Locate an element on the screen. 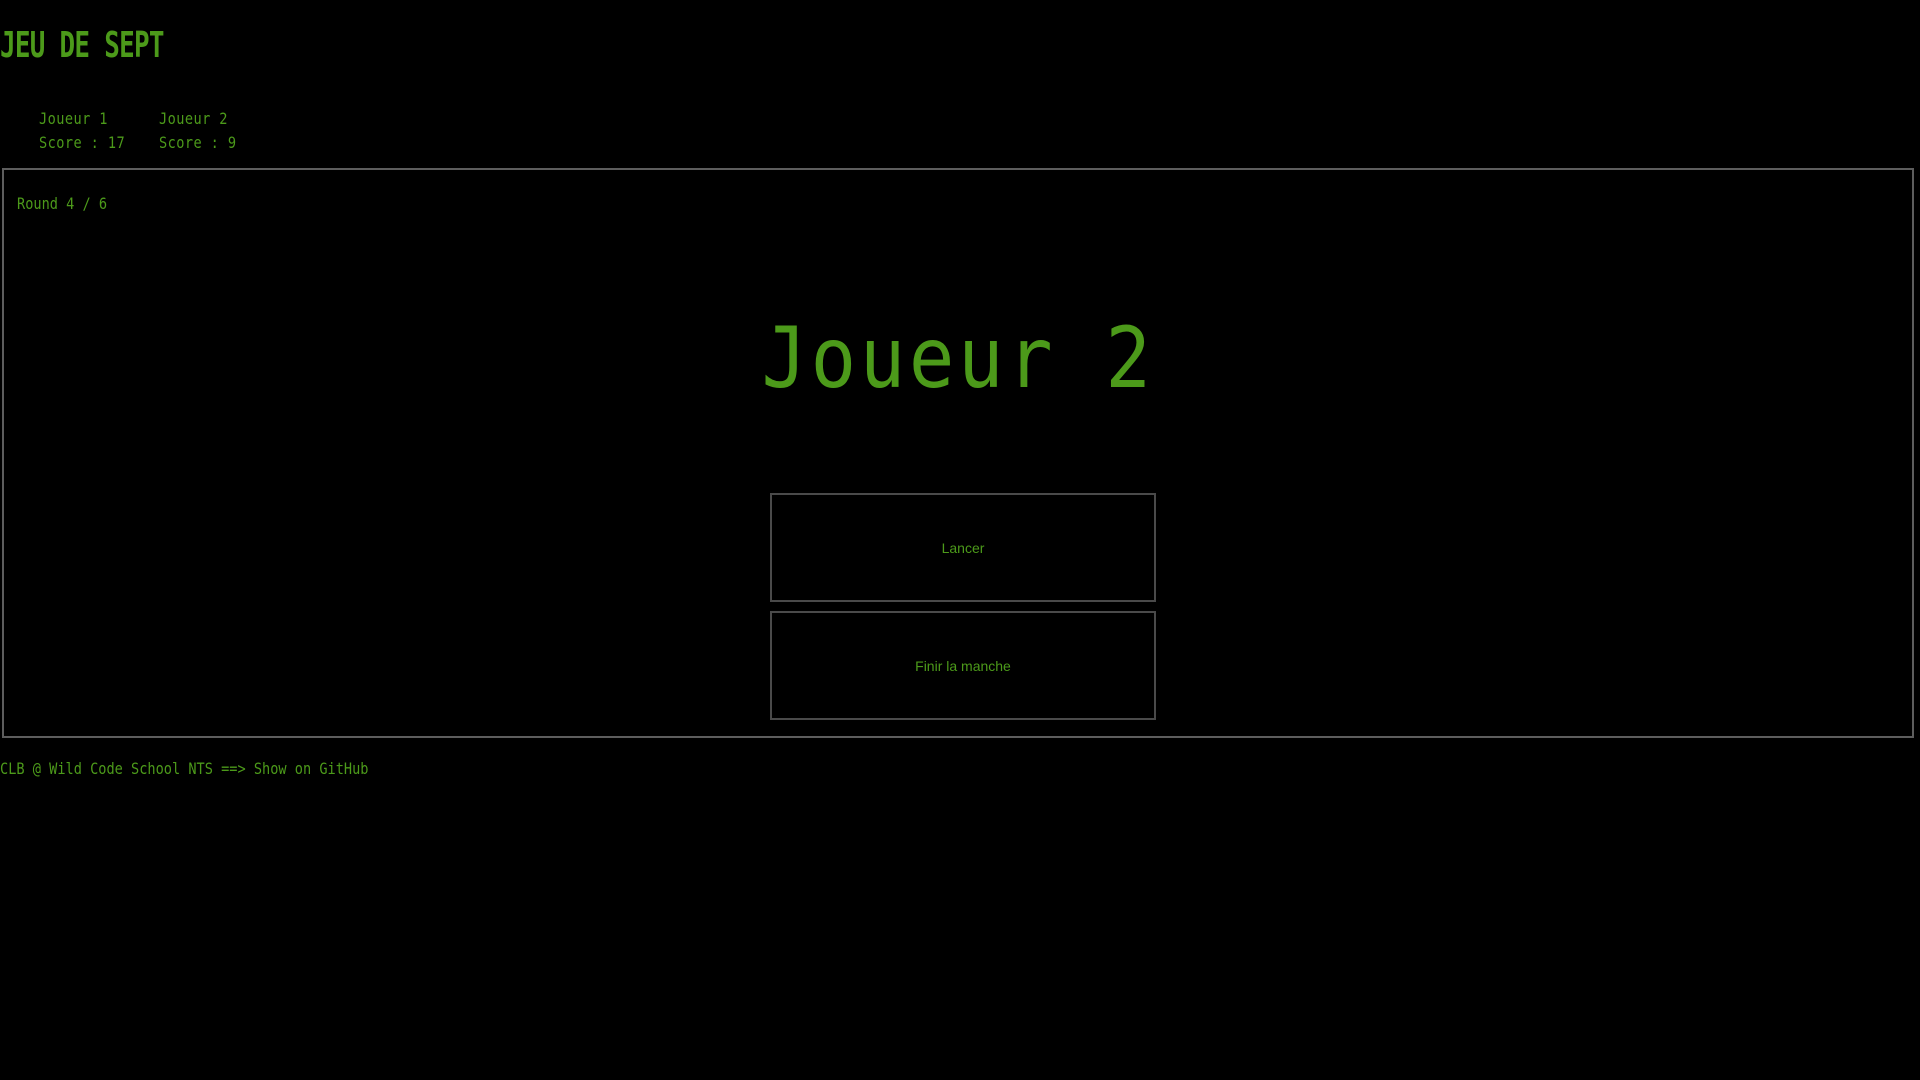 This screenshot has width=1920, height=1080. player-1-name: Joueur 1 is located at coordinates (73, 118).